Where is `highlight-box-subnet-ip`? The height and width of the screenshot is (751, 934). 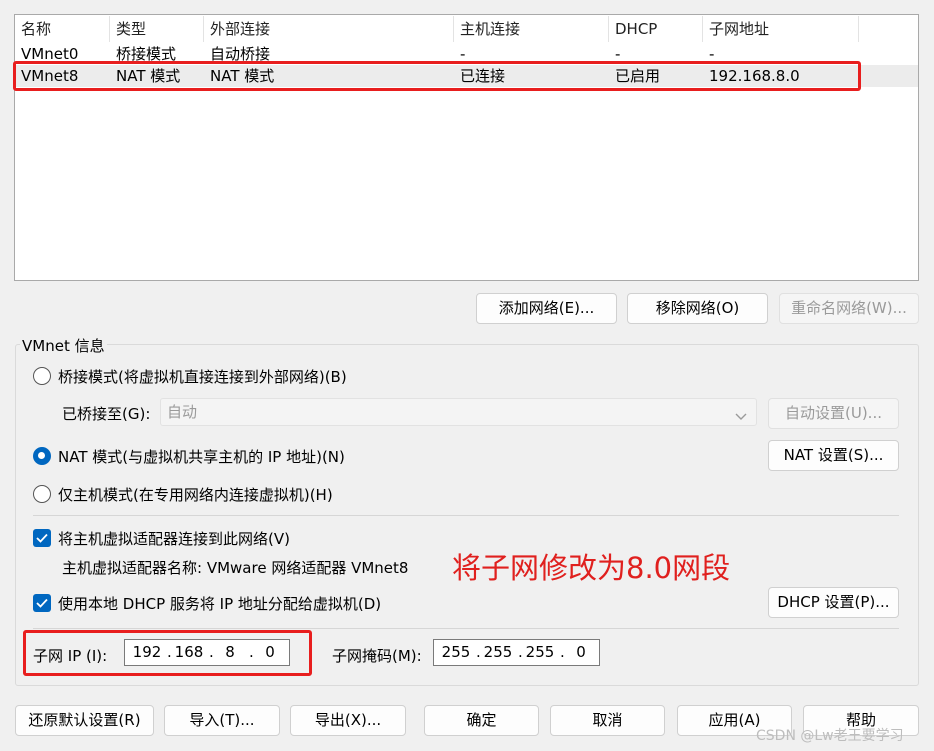 highlight-box-subnet-ip is located at coordinates (167, 653).